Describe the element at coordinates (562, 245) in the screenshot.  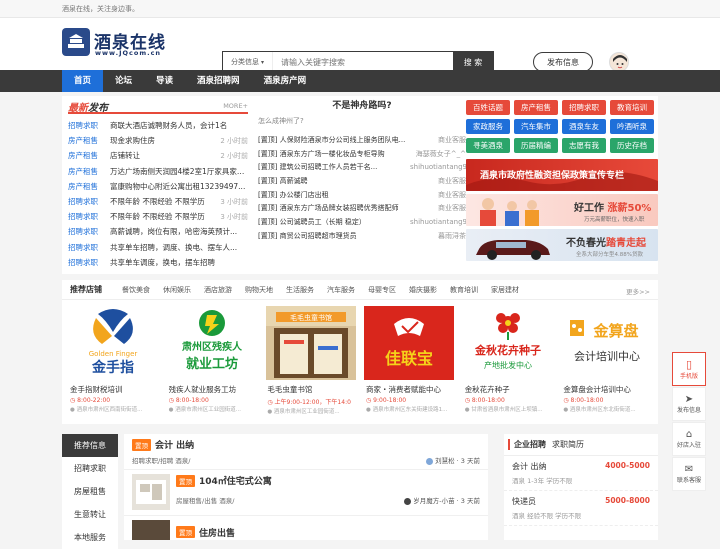
I see `banner-spring-car: 不负春光踏青走起 全系大部分车型4.88%贷款` at that location.